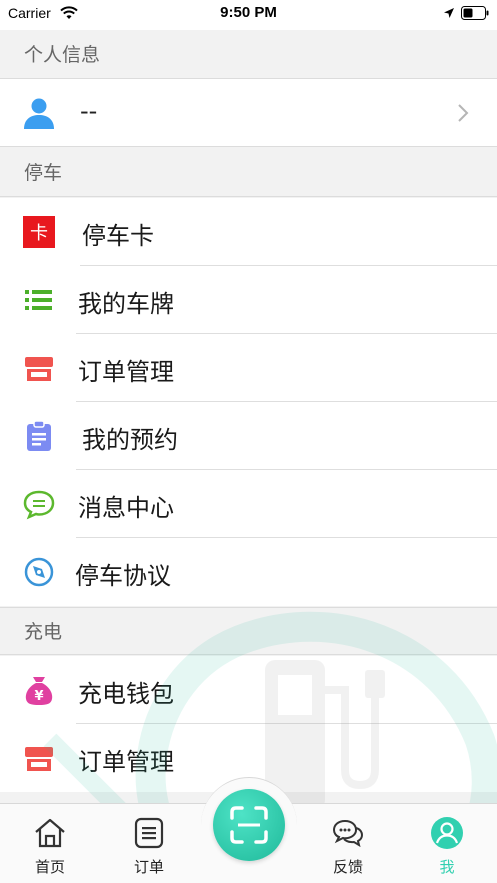  I want to click on parking-card-icon: 卡, so click(39, 232).